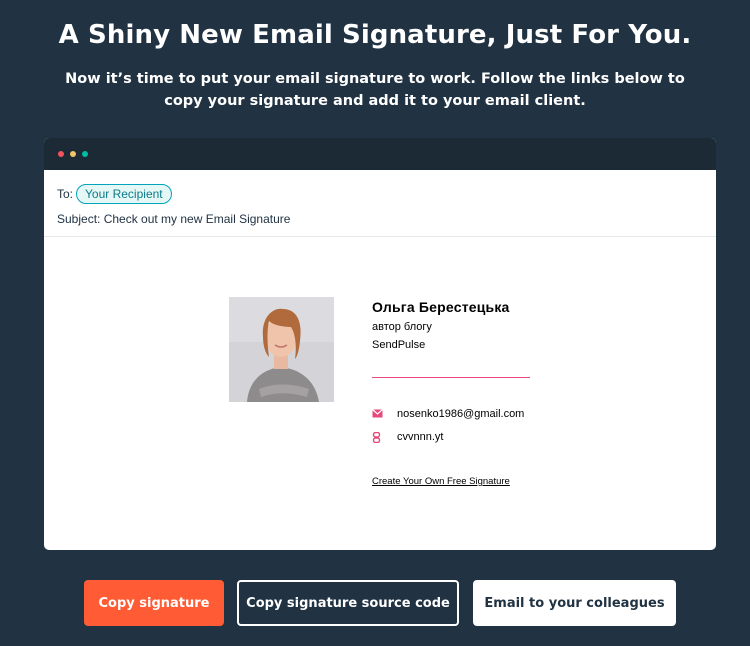 The width and height of the screenshot is (750, 646). I want to click on to-row: To: Your Recipient, so click(114, 194).